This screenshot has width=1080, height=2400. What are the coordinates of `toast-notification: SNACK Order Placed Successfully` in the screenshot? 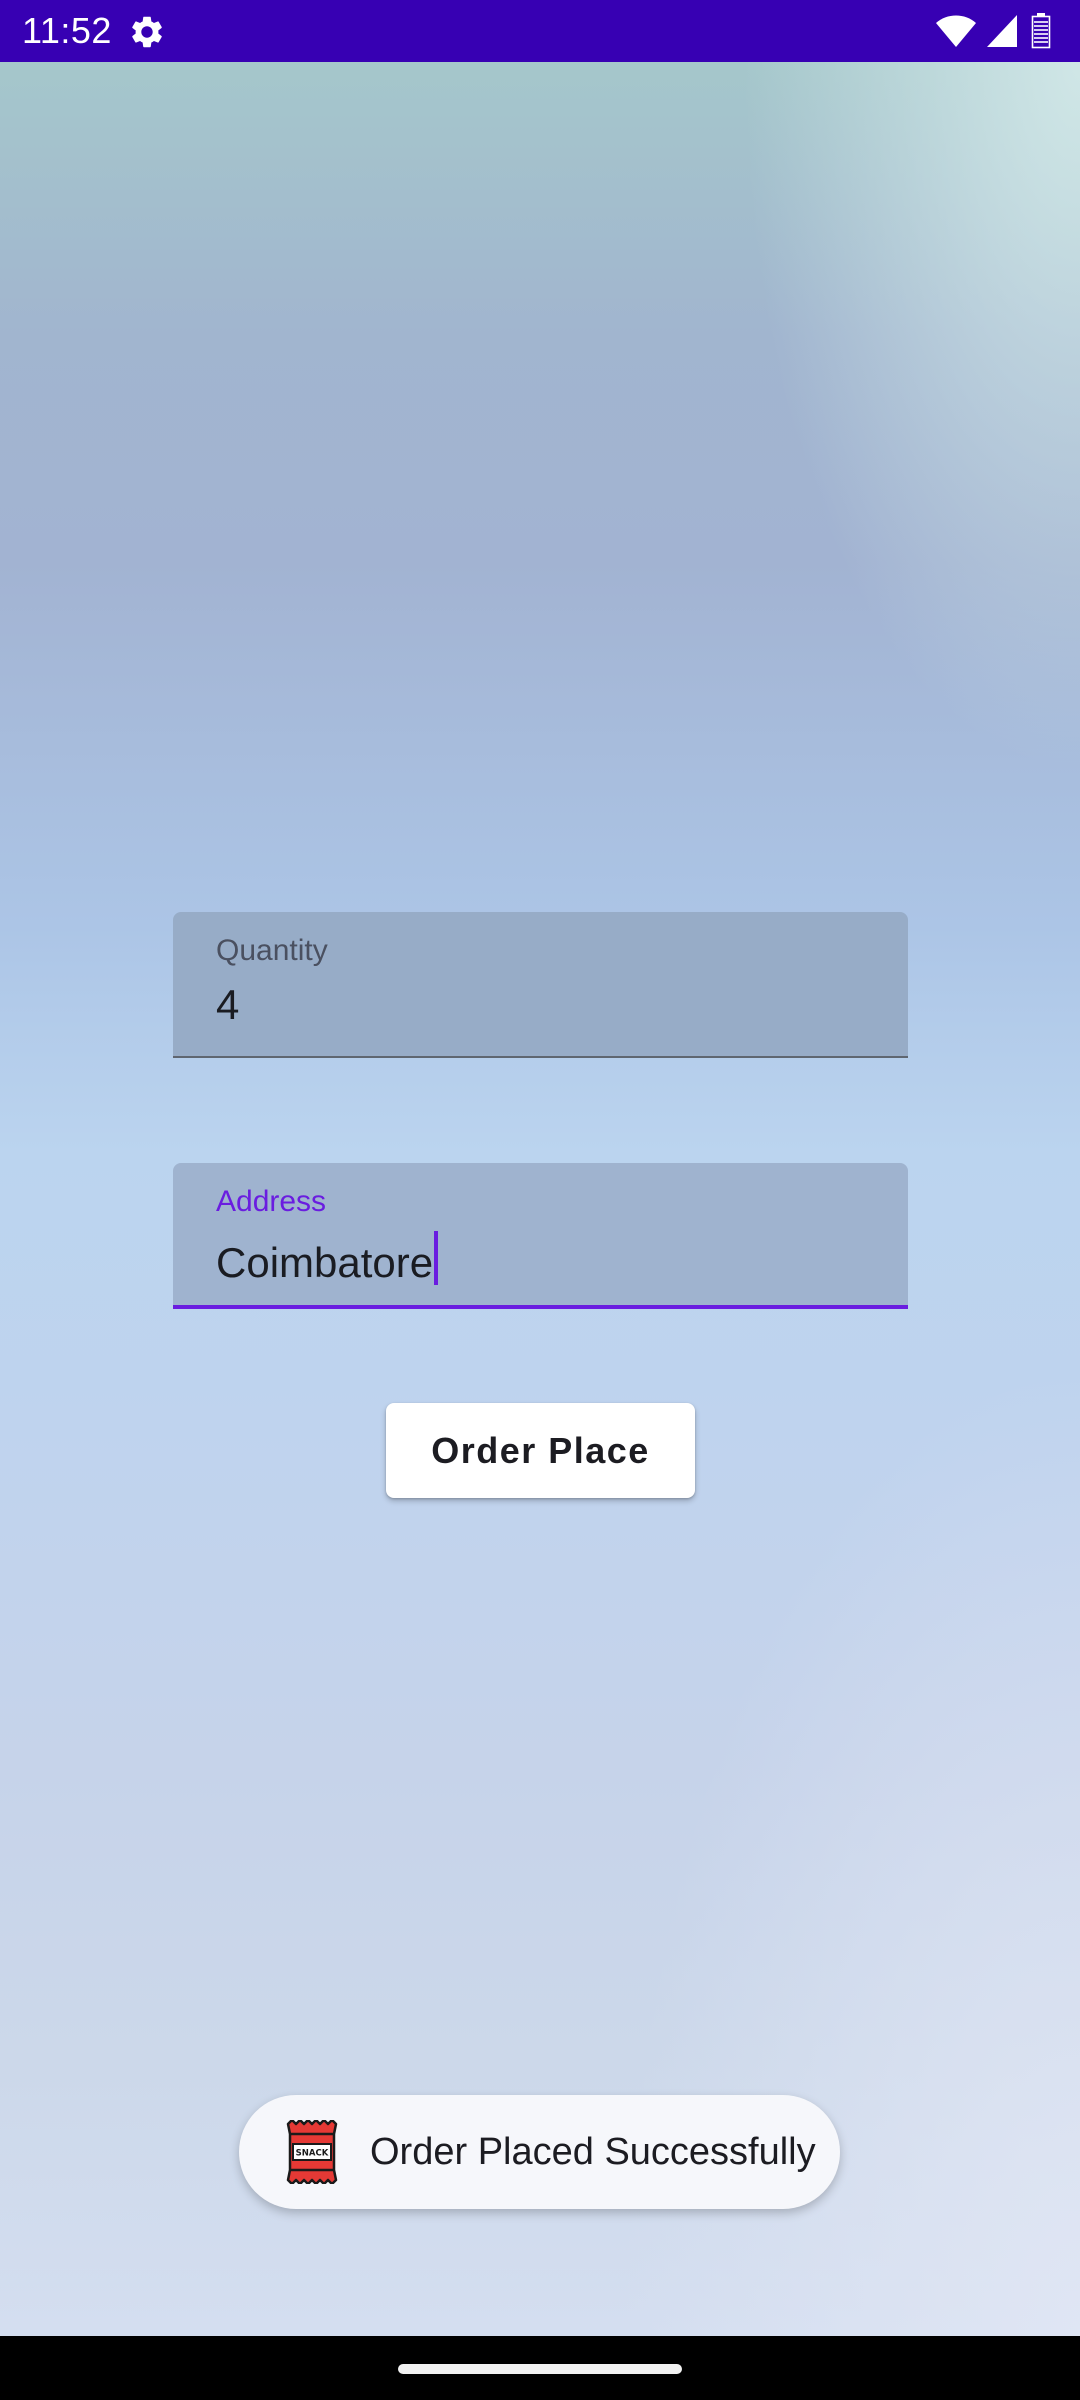 It's located at (539, 2152).